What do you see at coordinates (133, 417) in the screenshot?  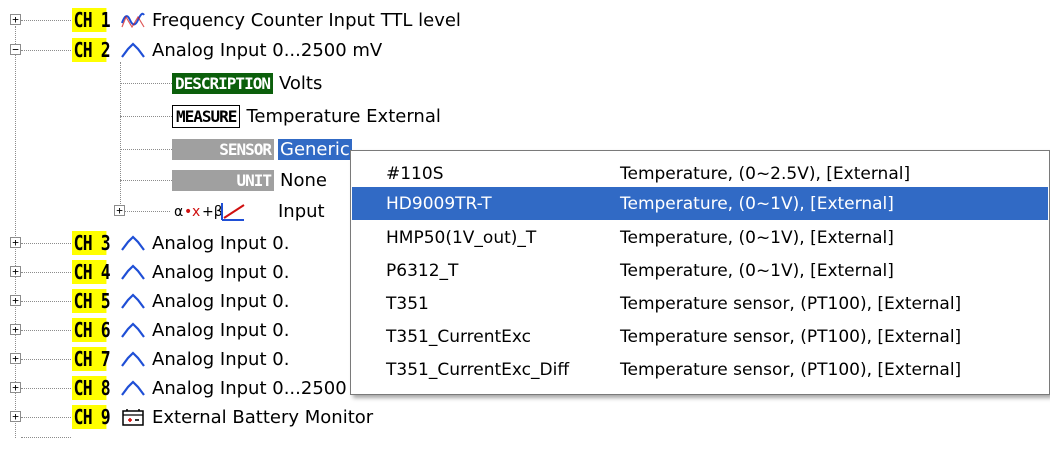 I see `battery-icon` at bounding box center [133, 417].